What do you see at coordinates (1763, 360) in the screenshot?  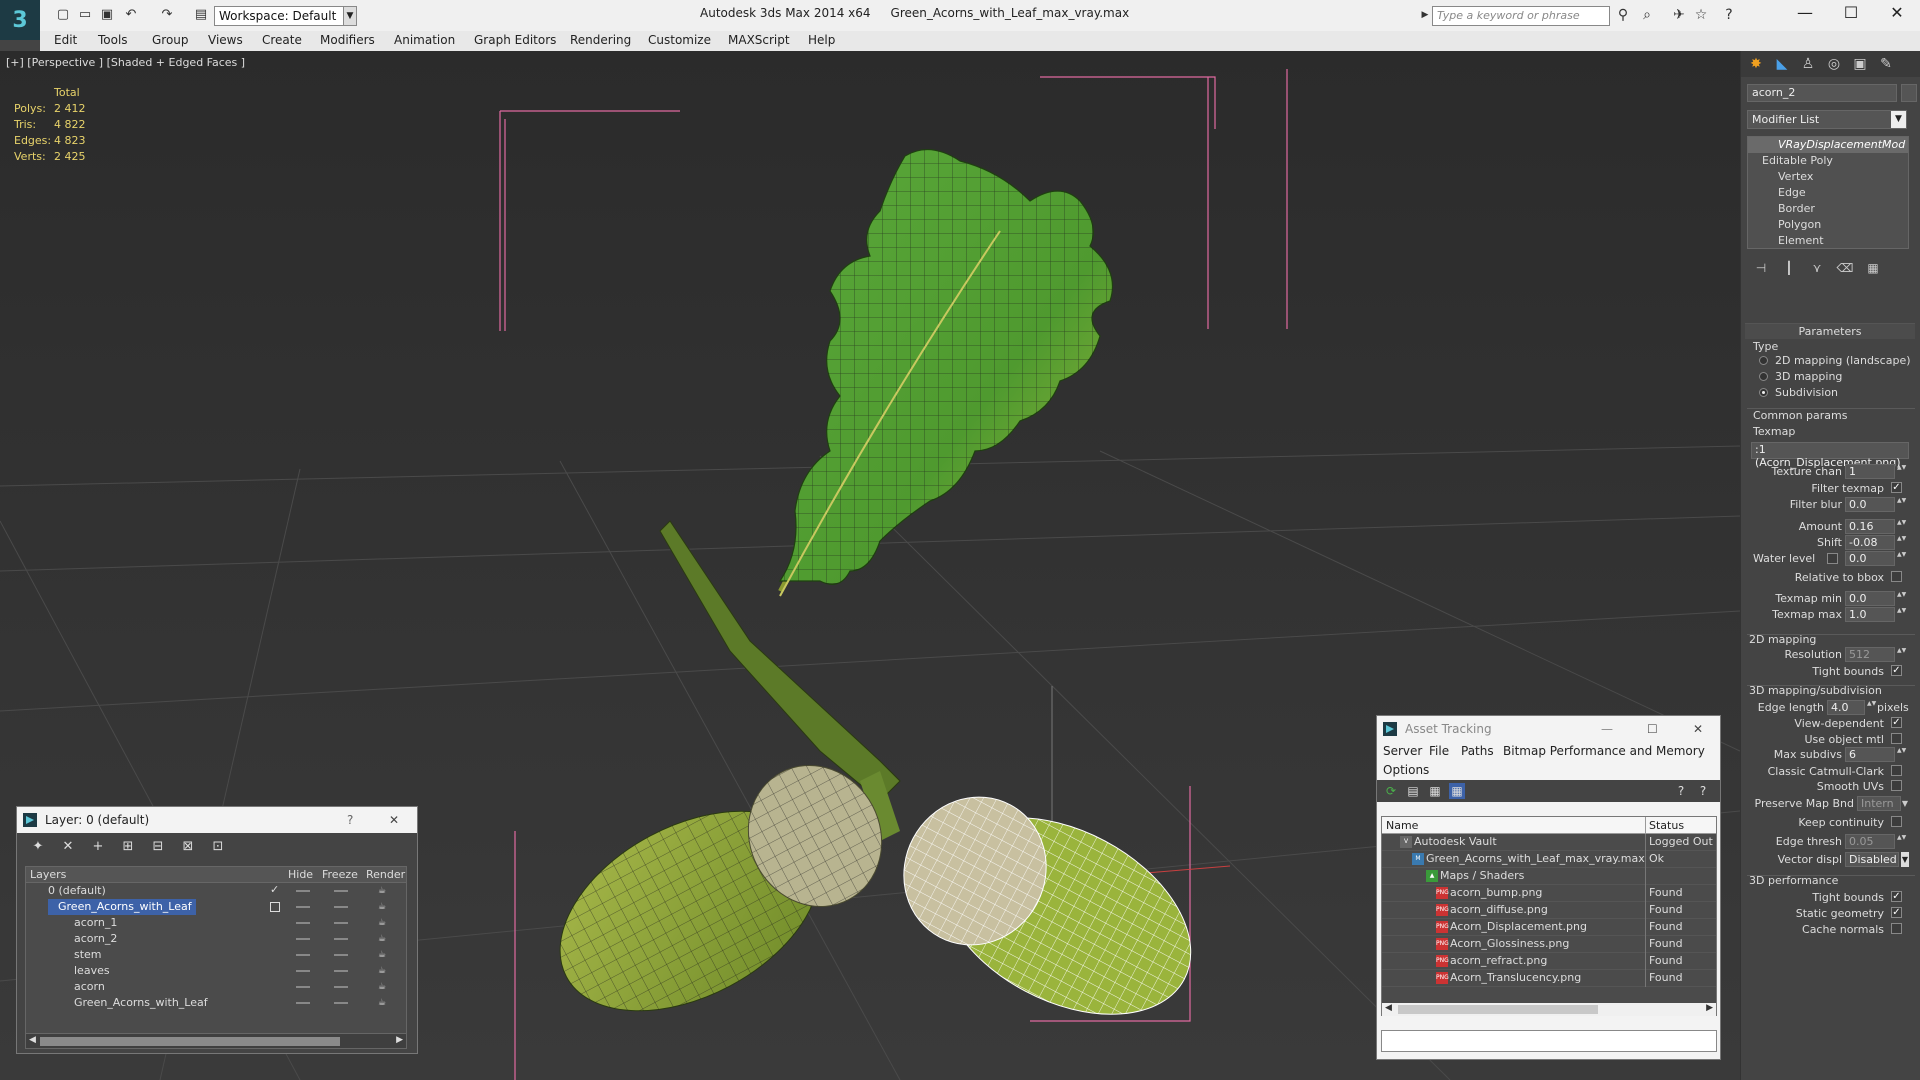 I see `radio-2d-mapping` at bounding box center [1763, 360].